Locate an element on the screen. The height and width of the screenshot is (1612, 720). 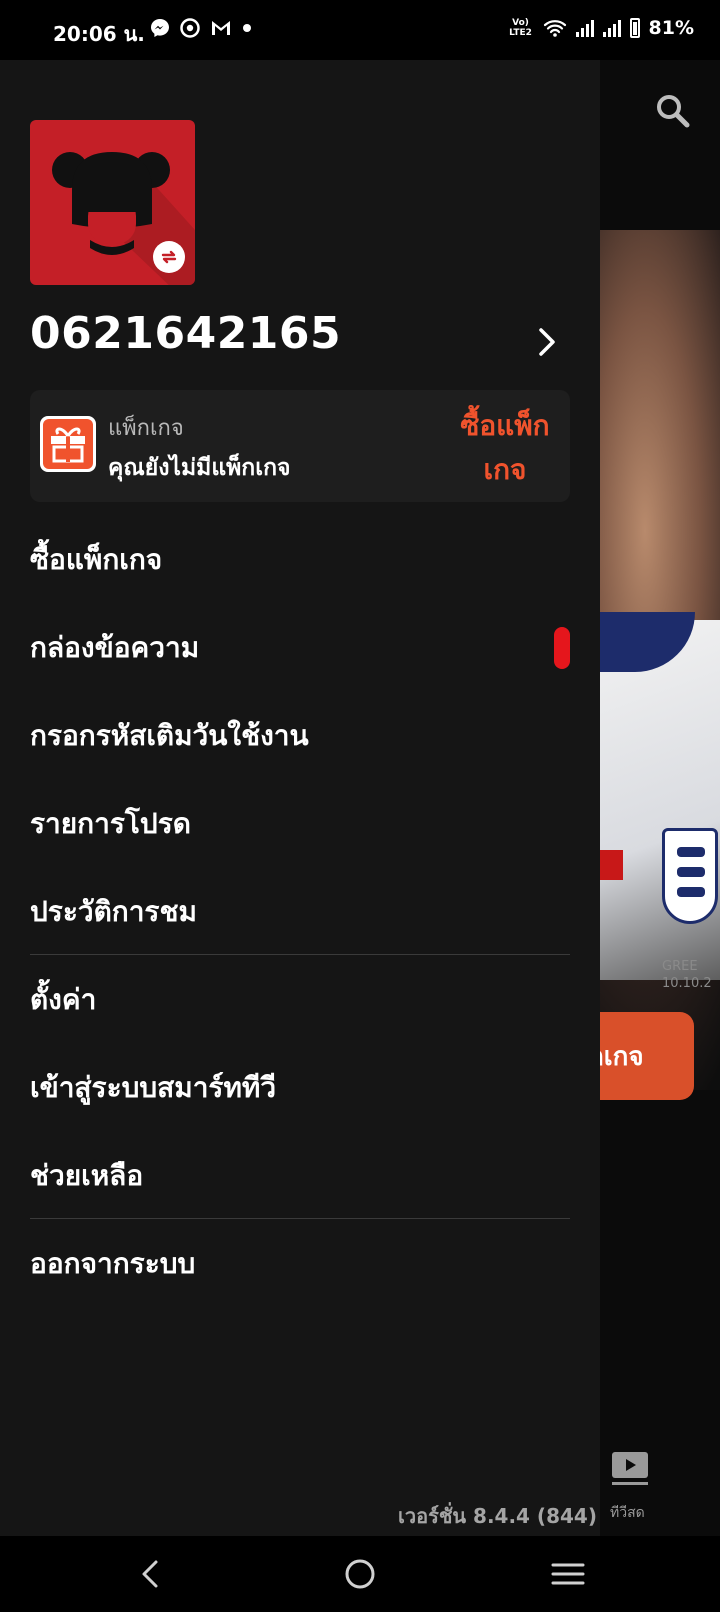
menu-item-help: ช่วยเหลือ is located at coordinates (300, 1176).